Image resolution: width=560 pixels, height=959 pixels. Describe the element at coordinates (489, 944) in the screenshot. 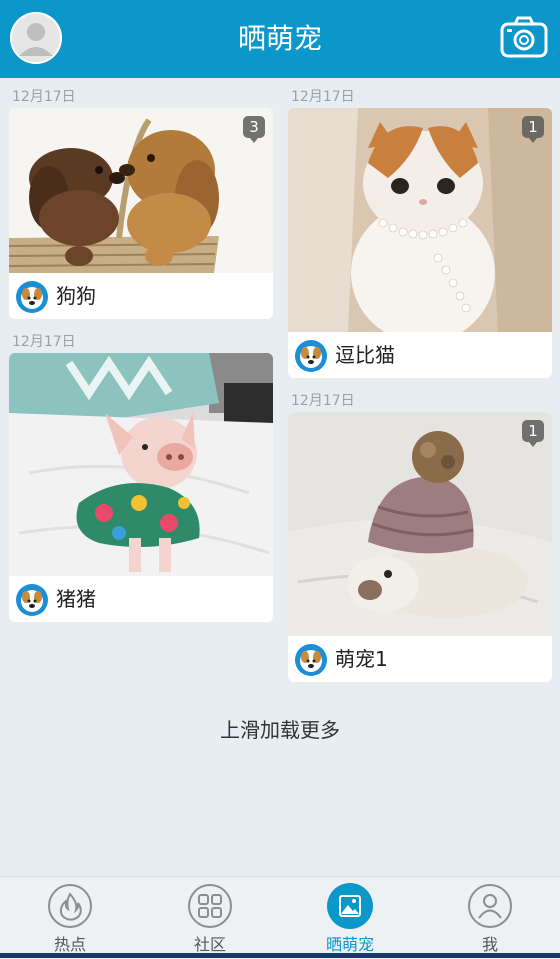

I see `tab-label: 我` at that location.